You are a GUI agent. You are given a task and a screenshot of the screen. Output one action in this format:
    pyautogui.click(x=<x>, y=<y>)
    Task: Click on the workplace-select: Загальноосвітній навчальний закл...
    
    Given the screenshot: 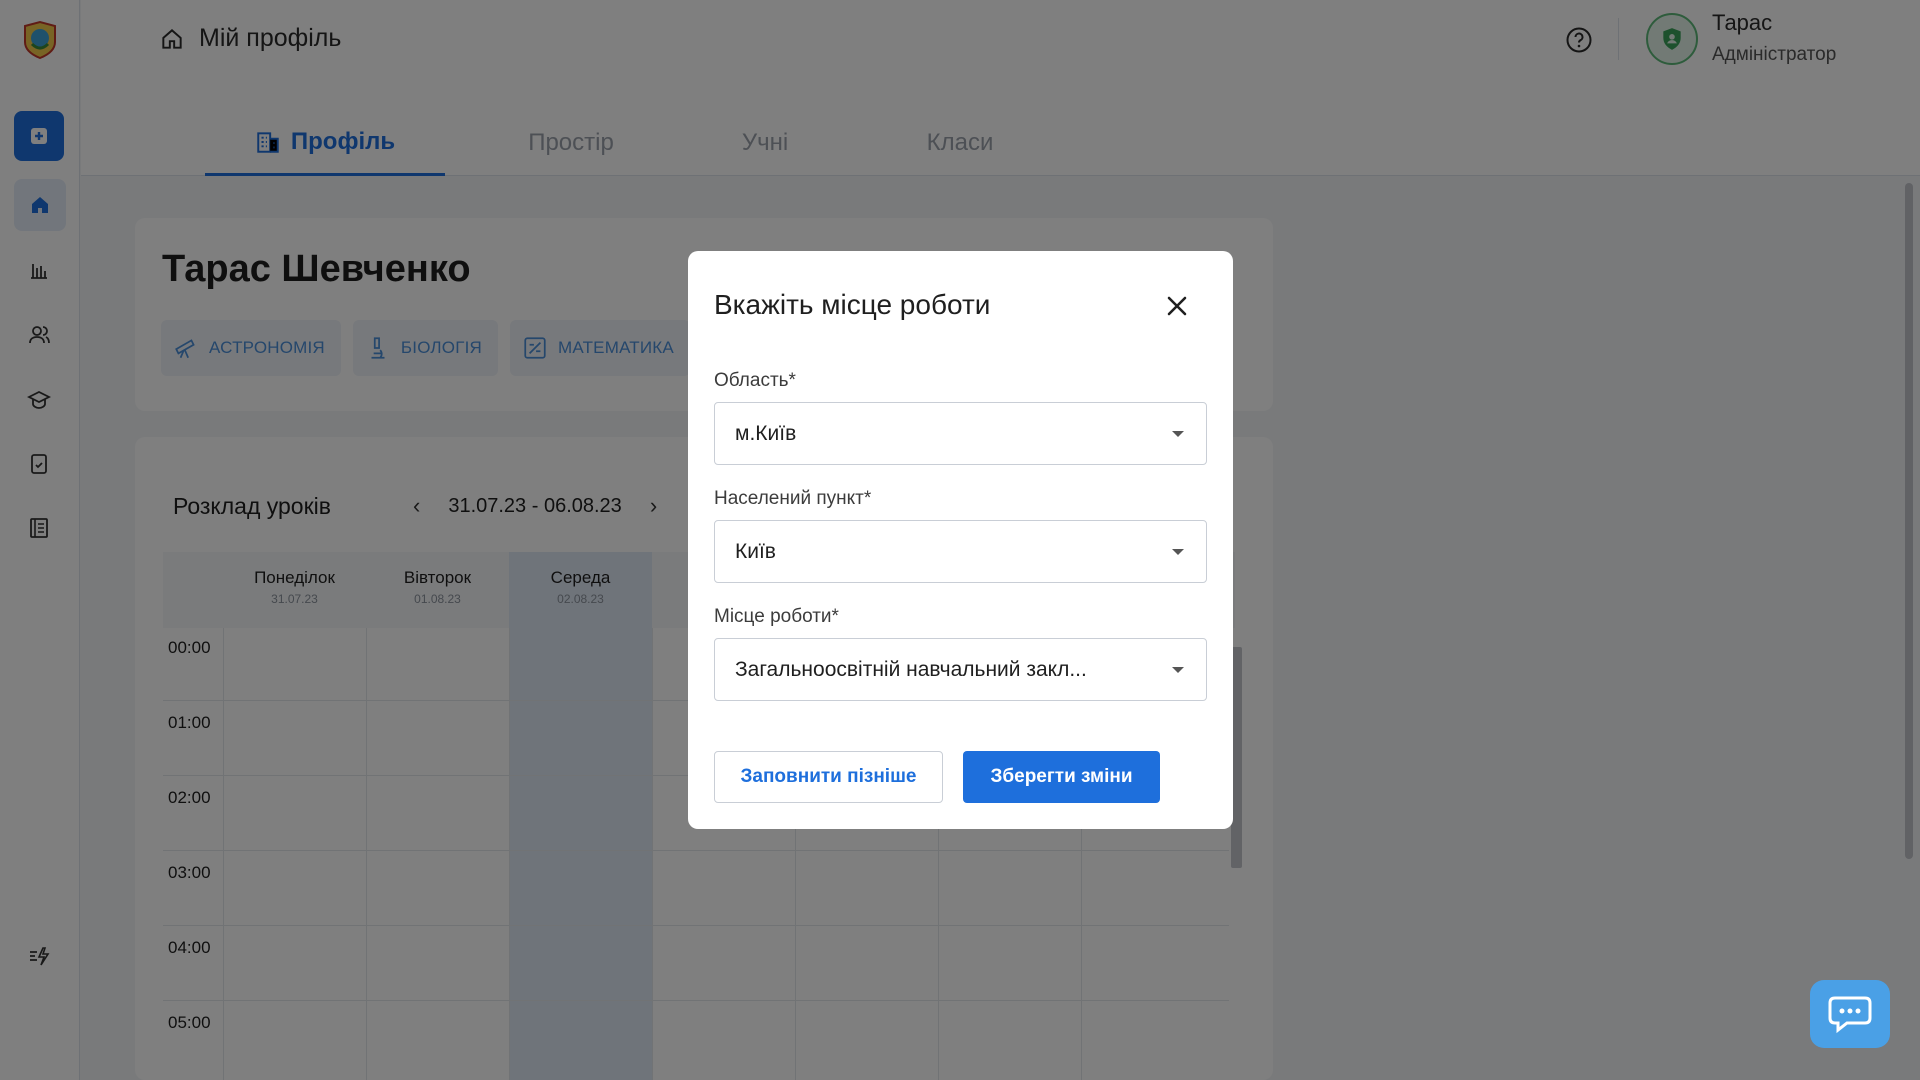 What is the action you would take?
    pyautogui.click(x=960, y=669)
    